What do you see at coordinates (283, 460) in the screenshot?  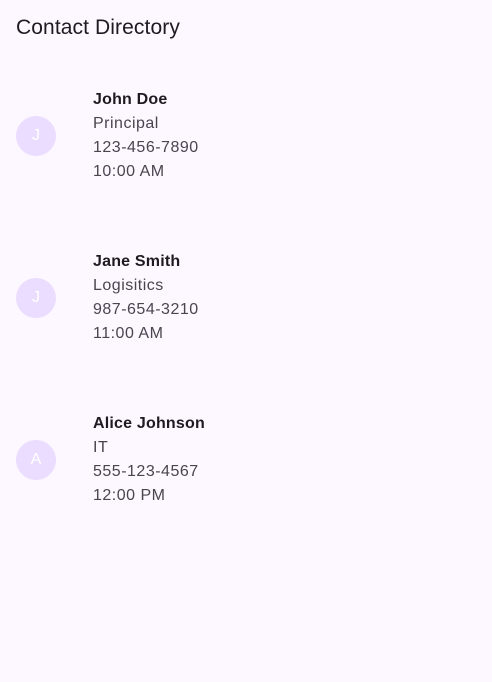 I see `contact-details: Alice Johnson IT 555-123-4567 12:00 PM` at bounding box center [283, 460].